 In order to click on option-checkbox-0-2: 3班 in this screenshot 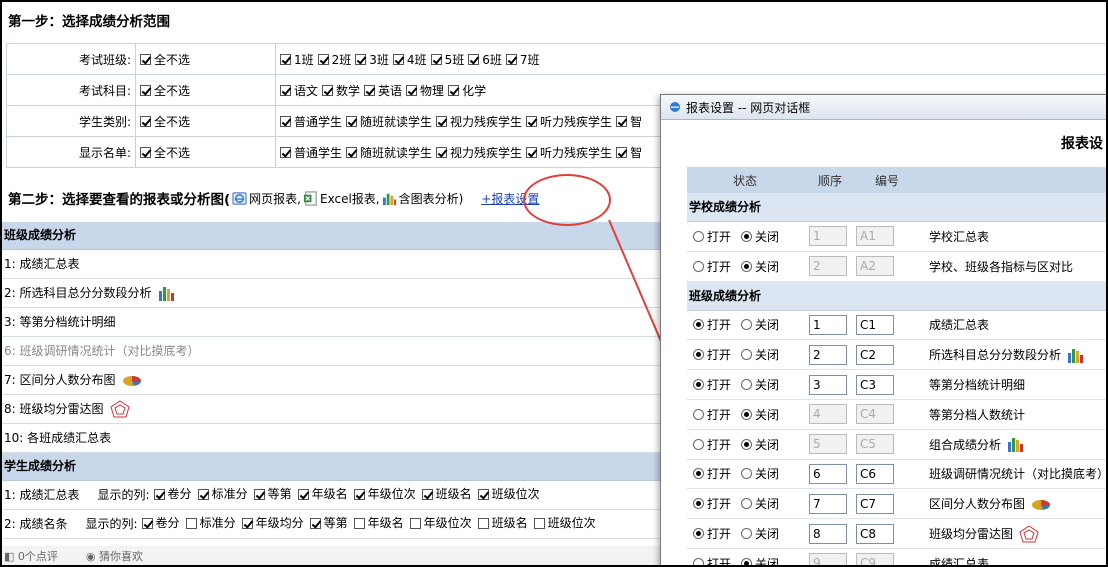, I will do `click(372, 59)`.